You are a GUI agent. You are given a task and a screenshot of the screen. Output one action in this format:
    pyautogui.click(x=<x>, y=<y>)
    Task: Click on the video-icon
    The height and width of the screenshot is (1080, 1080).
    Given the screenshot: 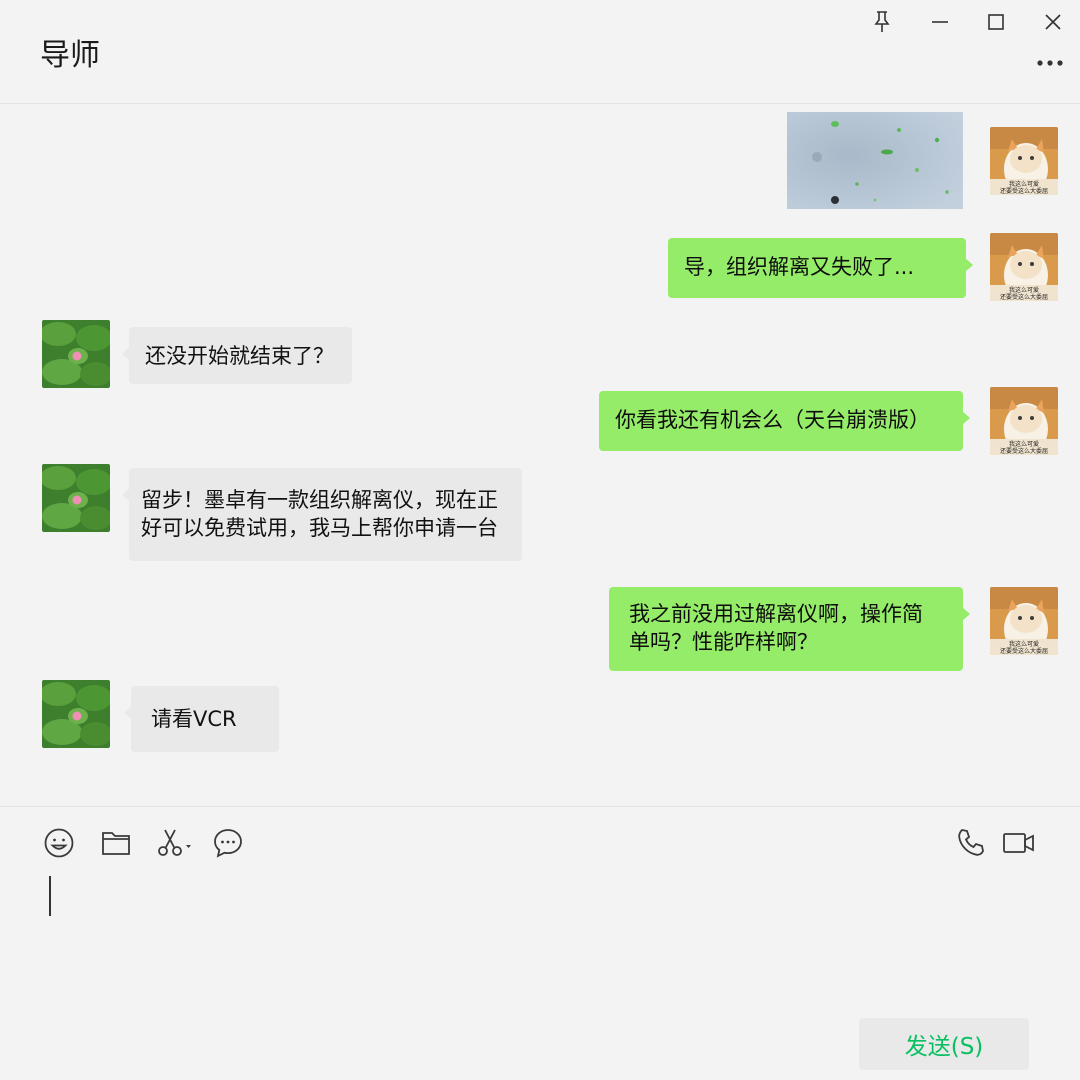 What is the action you would take?
    pyautogui.click(x=1019, y=843)
    